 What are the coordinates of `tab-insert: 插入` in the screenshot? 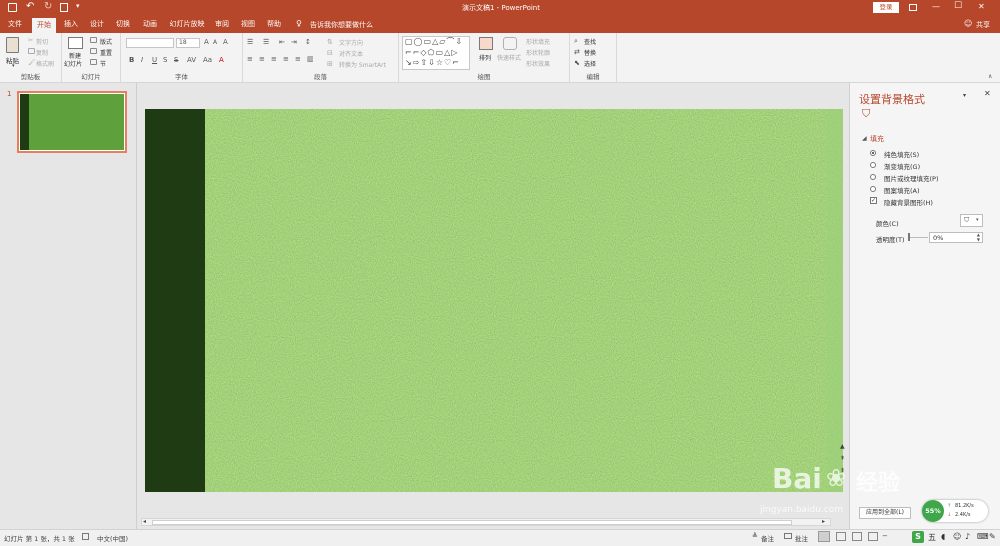 It's located at (71, 24).